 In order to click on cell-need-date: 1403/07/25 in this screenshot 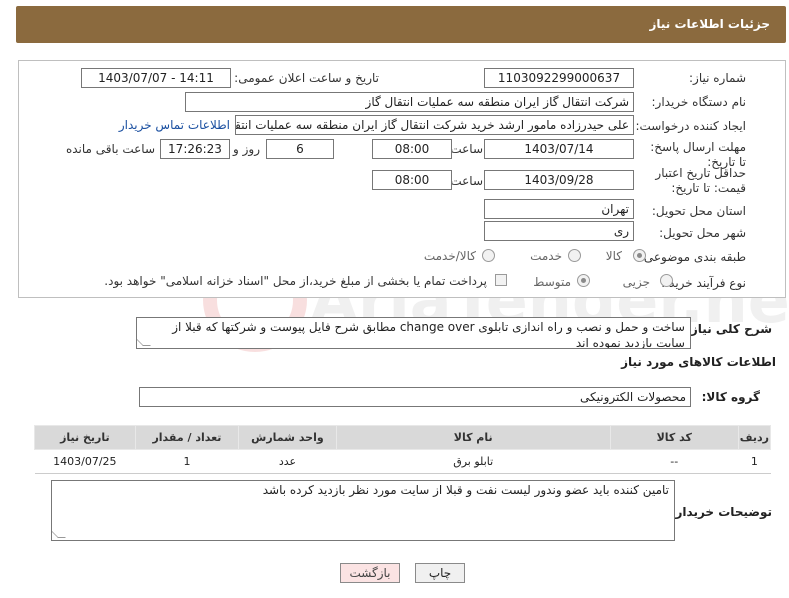, I will do `click(85, 461)`.